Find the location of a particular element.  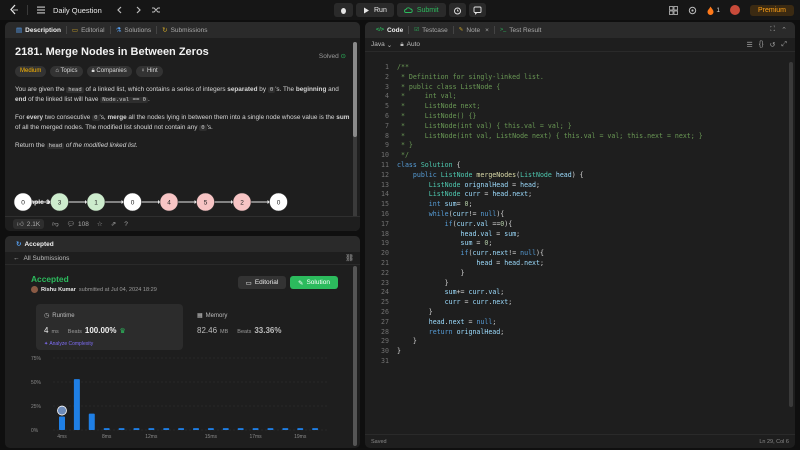

star-icon: ☆ is located at coordinates (100, 224).